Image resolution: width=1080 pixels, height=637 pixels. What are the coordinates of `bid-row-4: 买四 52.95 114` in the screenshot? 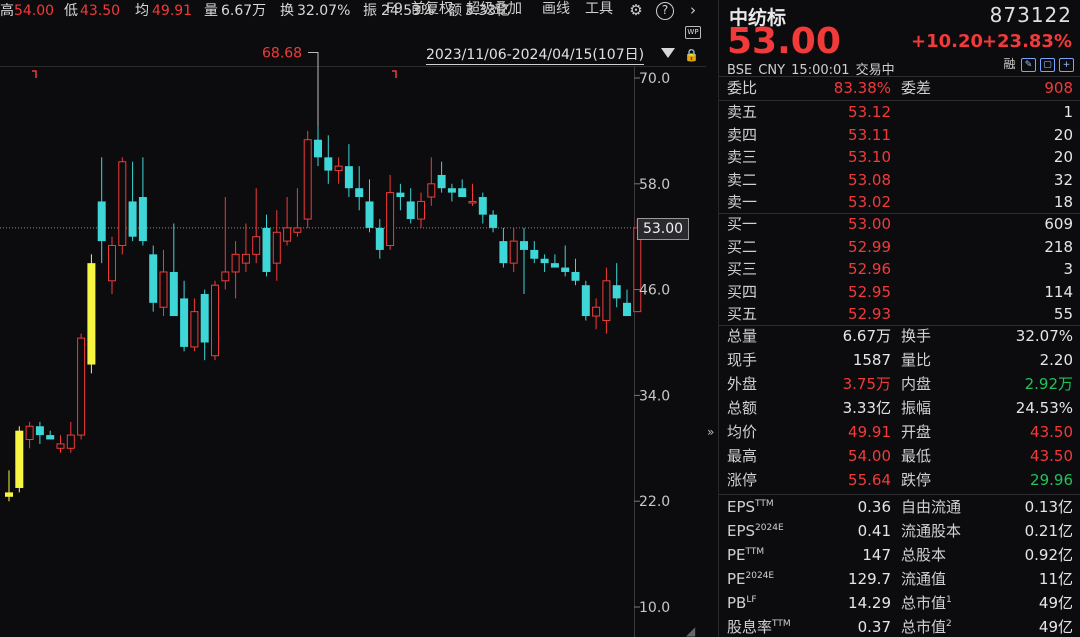 It's located at (899, 292).